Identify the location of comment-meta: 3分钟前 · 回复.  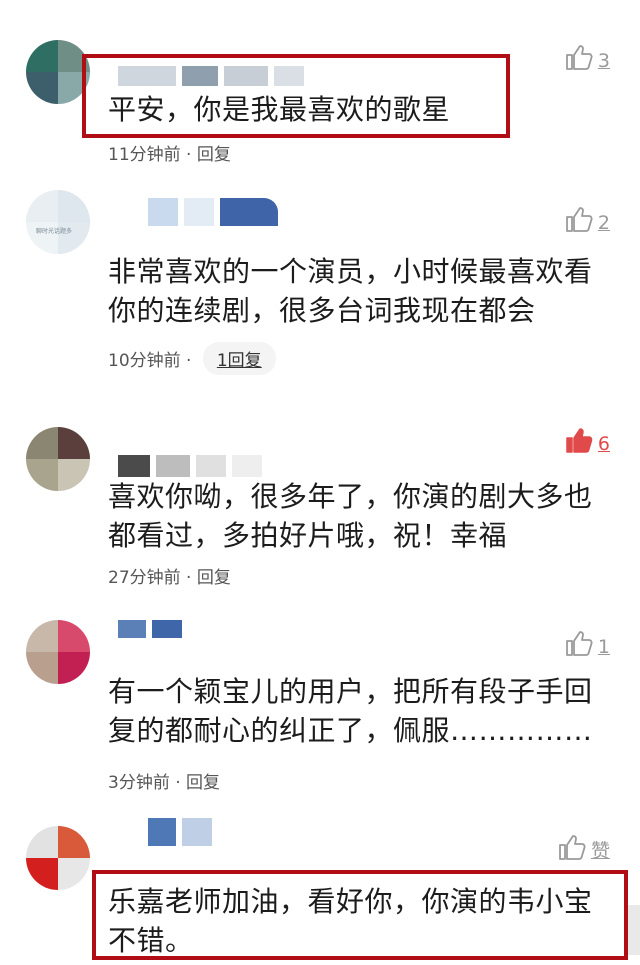
(164, 780).